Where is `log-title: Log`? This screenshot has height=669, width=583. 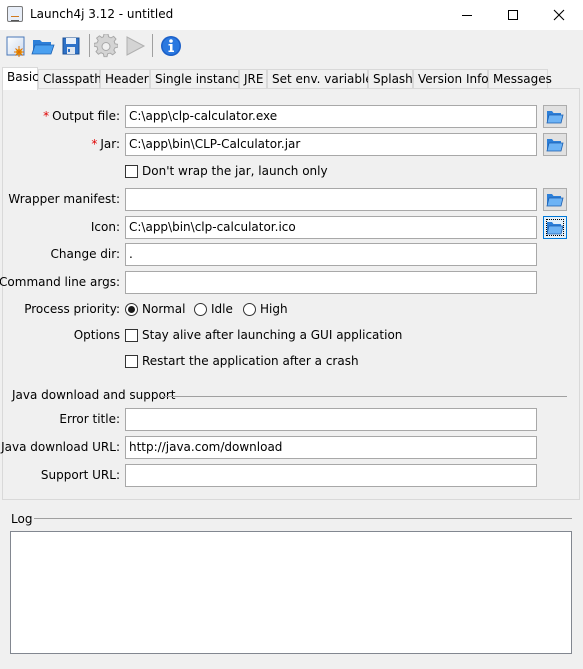
log-title: Log is located at coordinates (22, 519).